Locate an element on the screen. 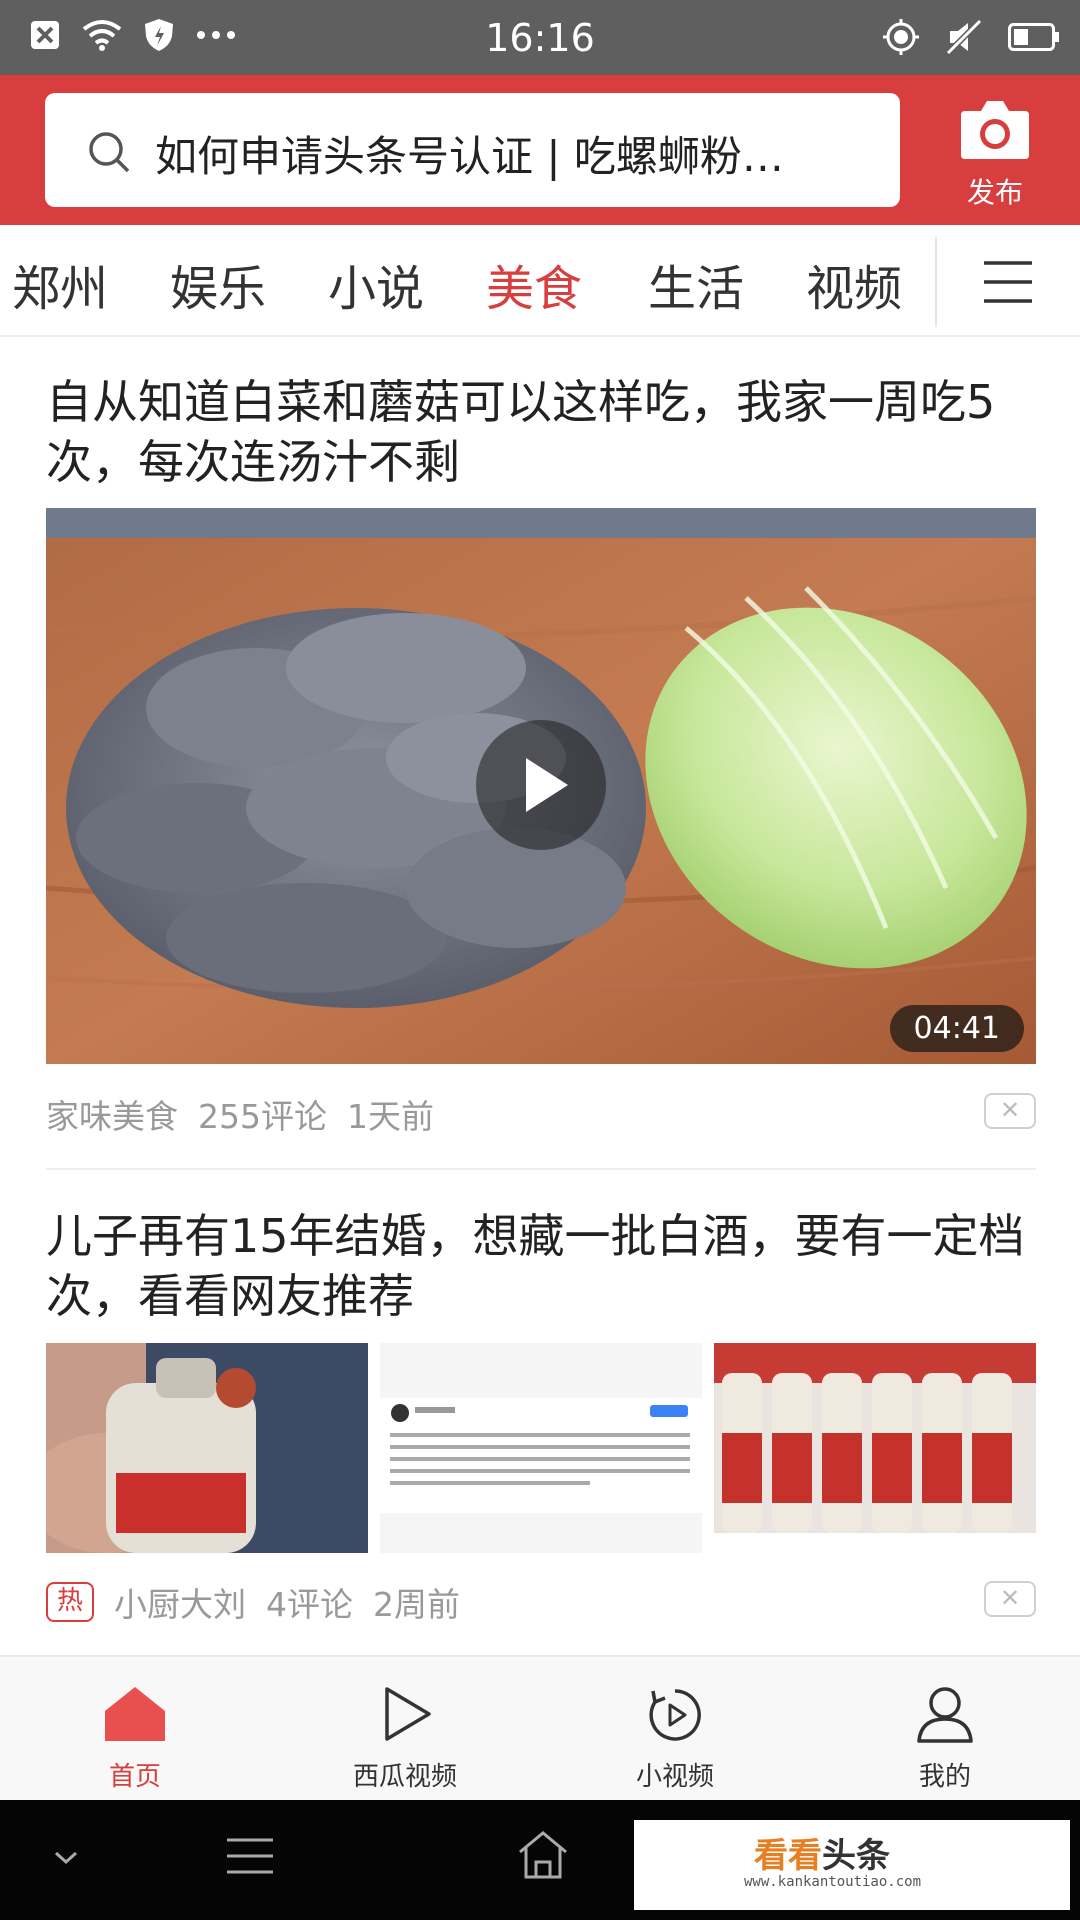 The image size is (1080, 1920). article-source: 小厨大刘 is located at coordinates (180, 1602).